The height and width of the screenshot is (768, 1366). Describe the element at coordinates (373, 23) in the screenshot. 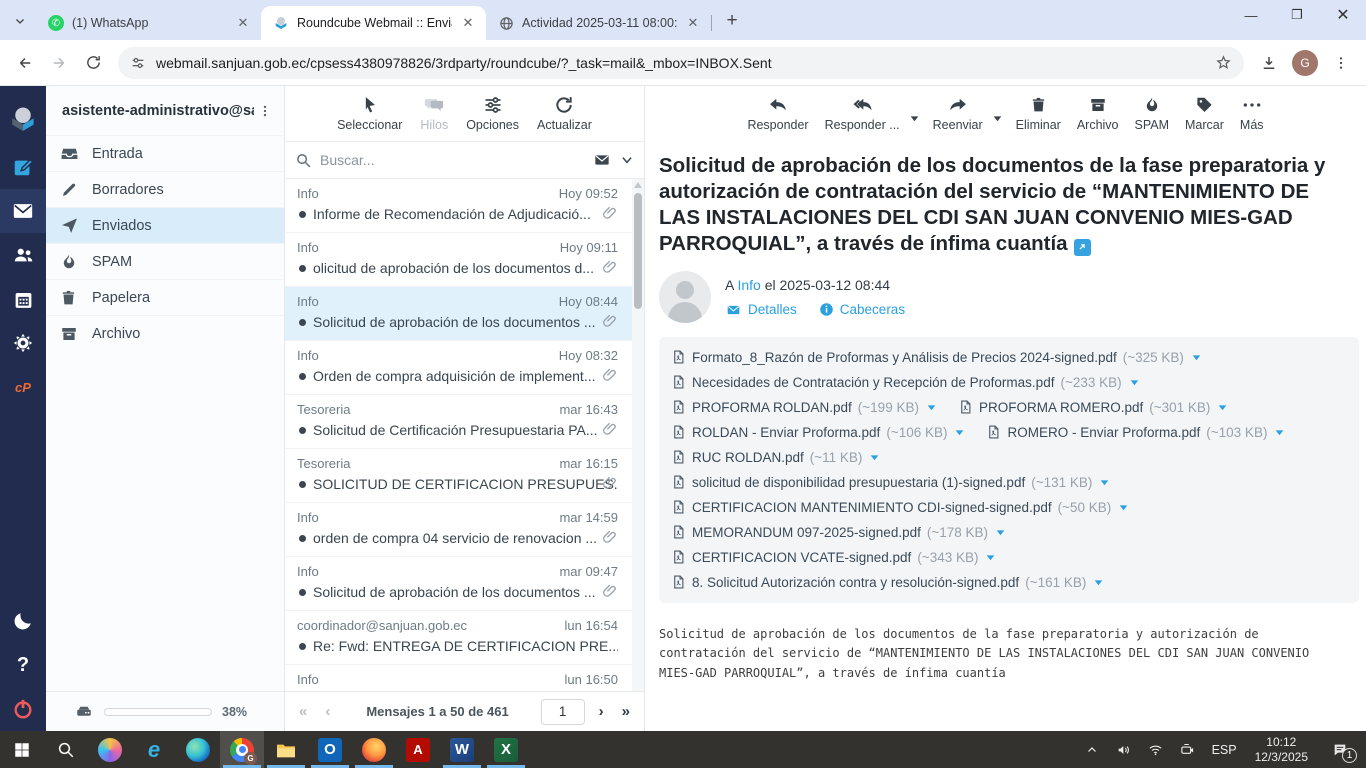

I see `browser-tab: Roundcube Webmail :: Enviados ✕` at that location.